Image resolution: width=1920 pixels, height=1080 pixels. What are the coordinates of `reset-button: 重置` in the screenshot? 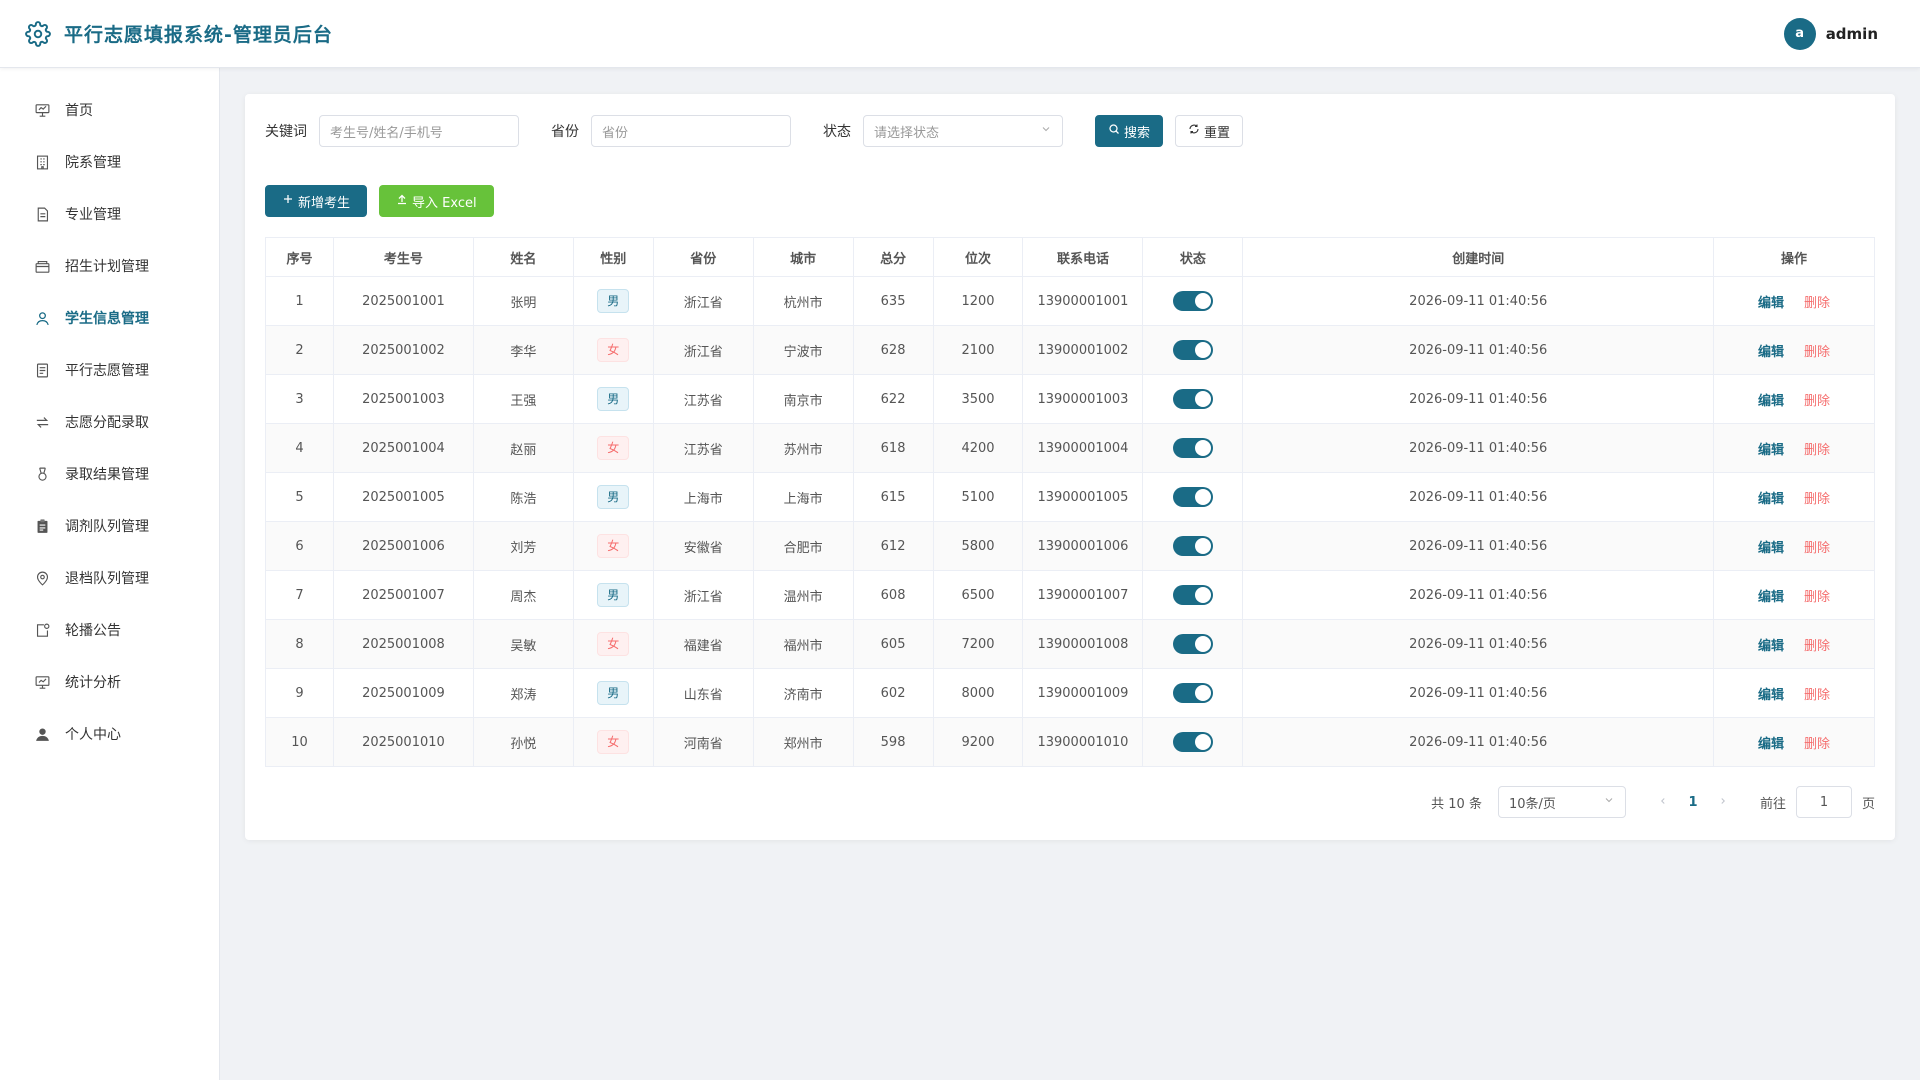 It's located at (1209, 131).